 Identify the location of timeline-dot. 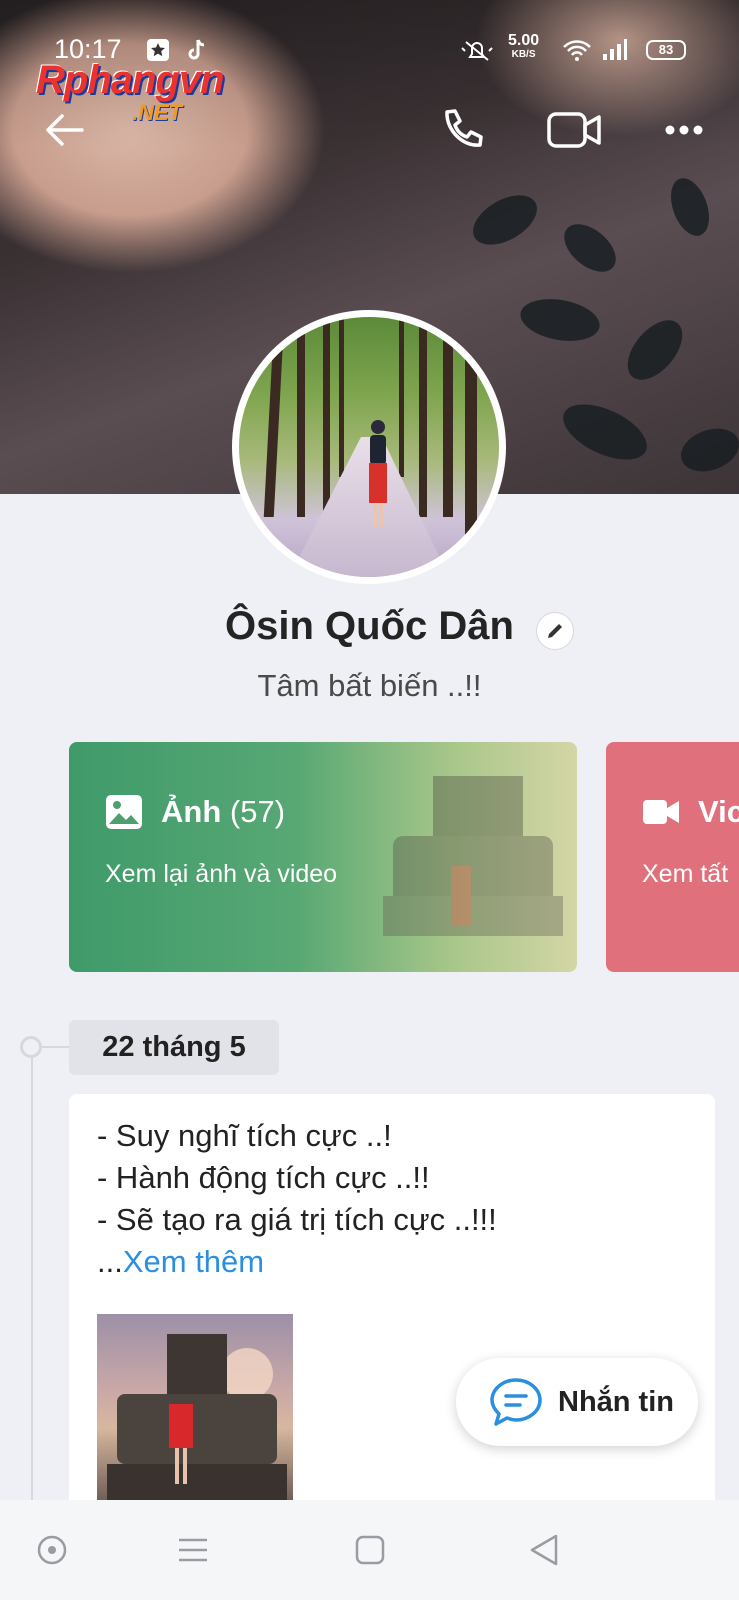
(31, 1047).